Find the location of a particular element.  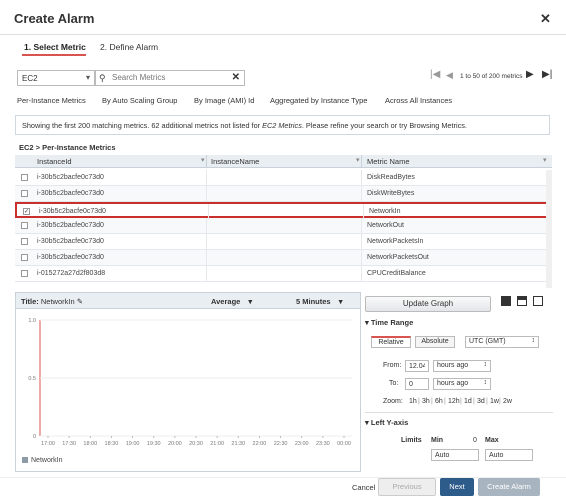

step-select-metric: 1. Select Metric is located at coordinates (55, 47).